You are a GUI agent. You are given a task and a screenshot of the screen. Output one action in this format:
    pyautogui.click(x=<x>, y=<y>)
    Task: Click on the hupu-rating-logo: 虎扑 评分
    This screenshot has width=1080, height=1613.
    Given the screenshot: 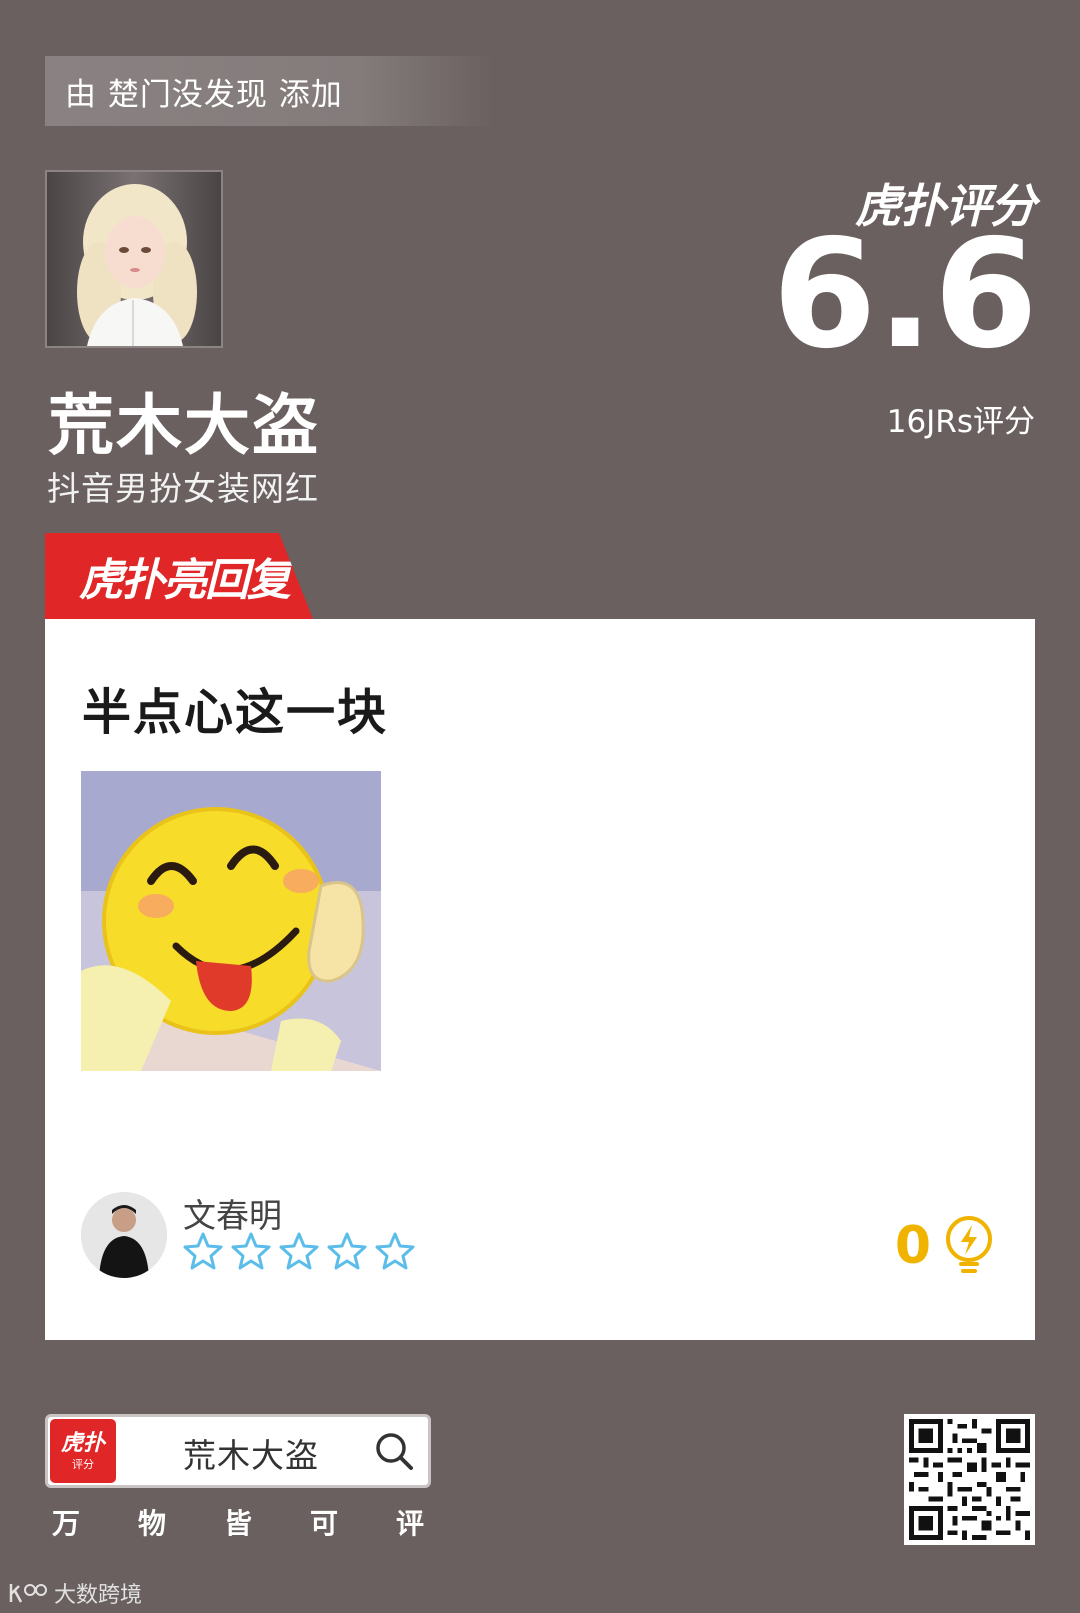 What is the action you would take?
    pyautogui.click(x=83, y=1451)
    